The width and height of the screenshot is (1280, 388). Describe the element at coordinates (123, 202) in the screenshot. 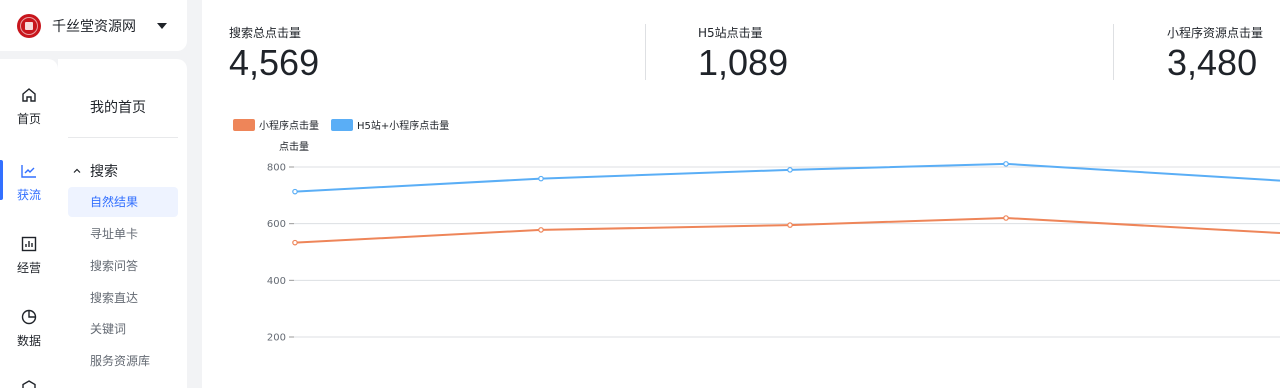

I see `menu-item-natural-results: 自然结果` at that location.